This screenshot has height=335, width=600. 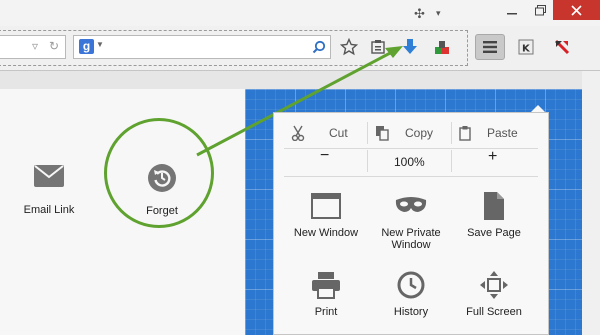 I want to click on save-page-label: Save Page, so click(x=494, y=233).